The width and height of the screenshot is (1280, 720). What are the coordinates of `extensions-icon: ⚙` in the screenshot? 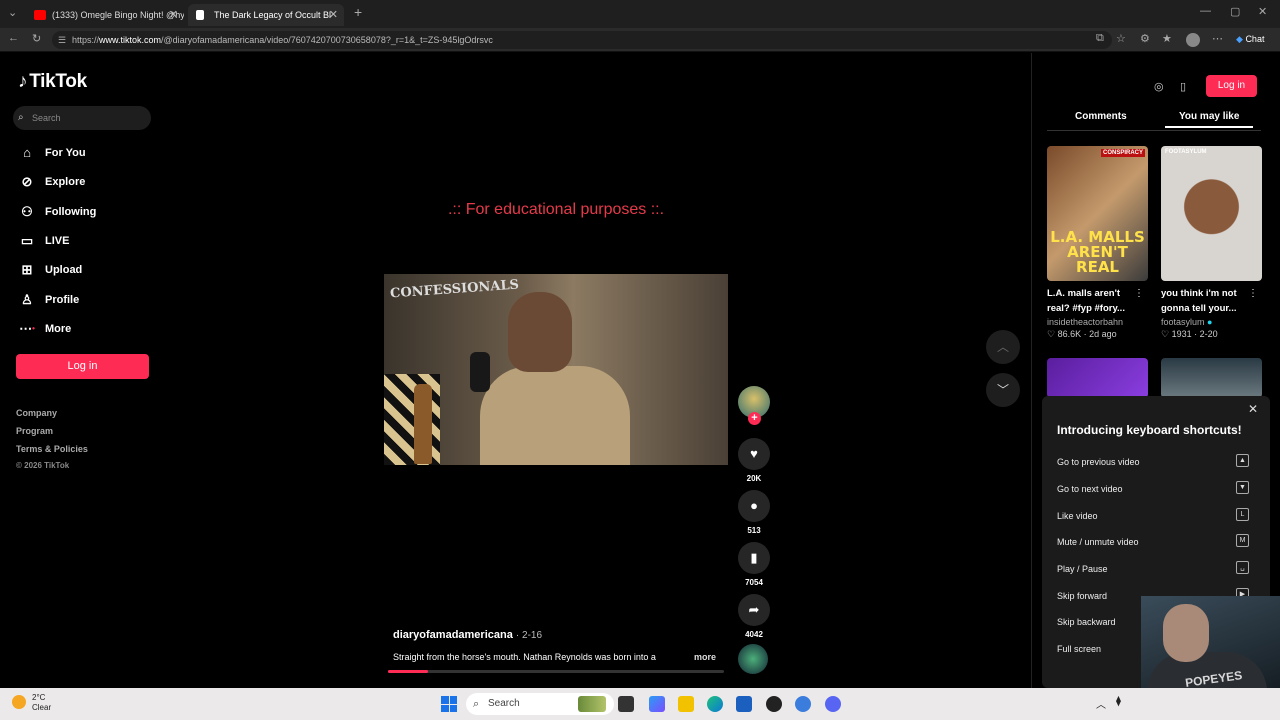 It's located at (1145, 38).